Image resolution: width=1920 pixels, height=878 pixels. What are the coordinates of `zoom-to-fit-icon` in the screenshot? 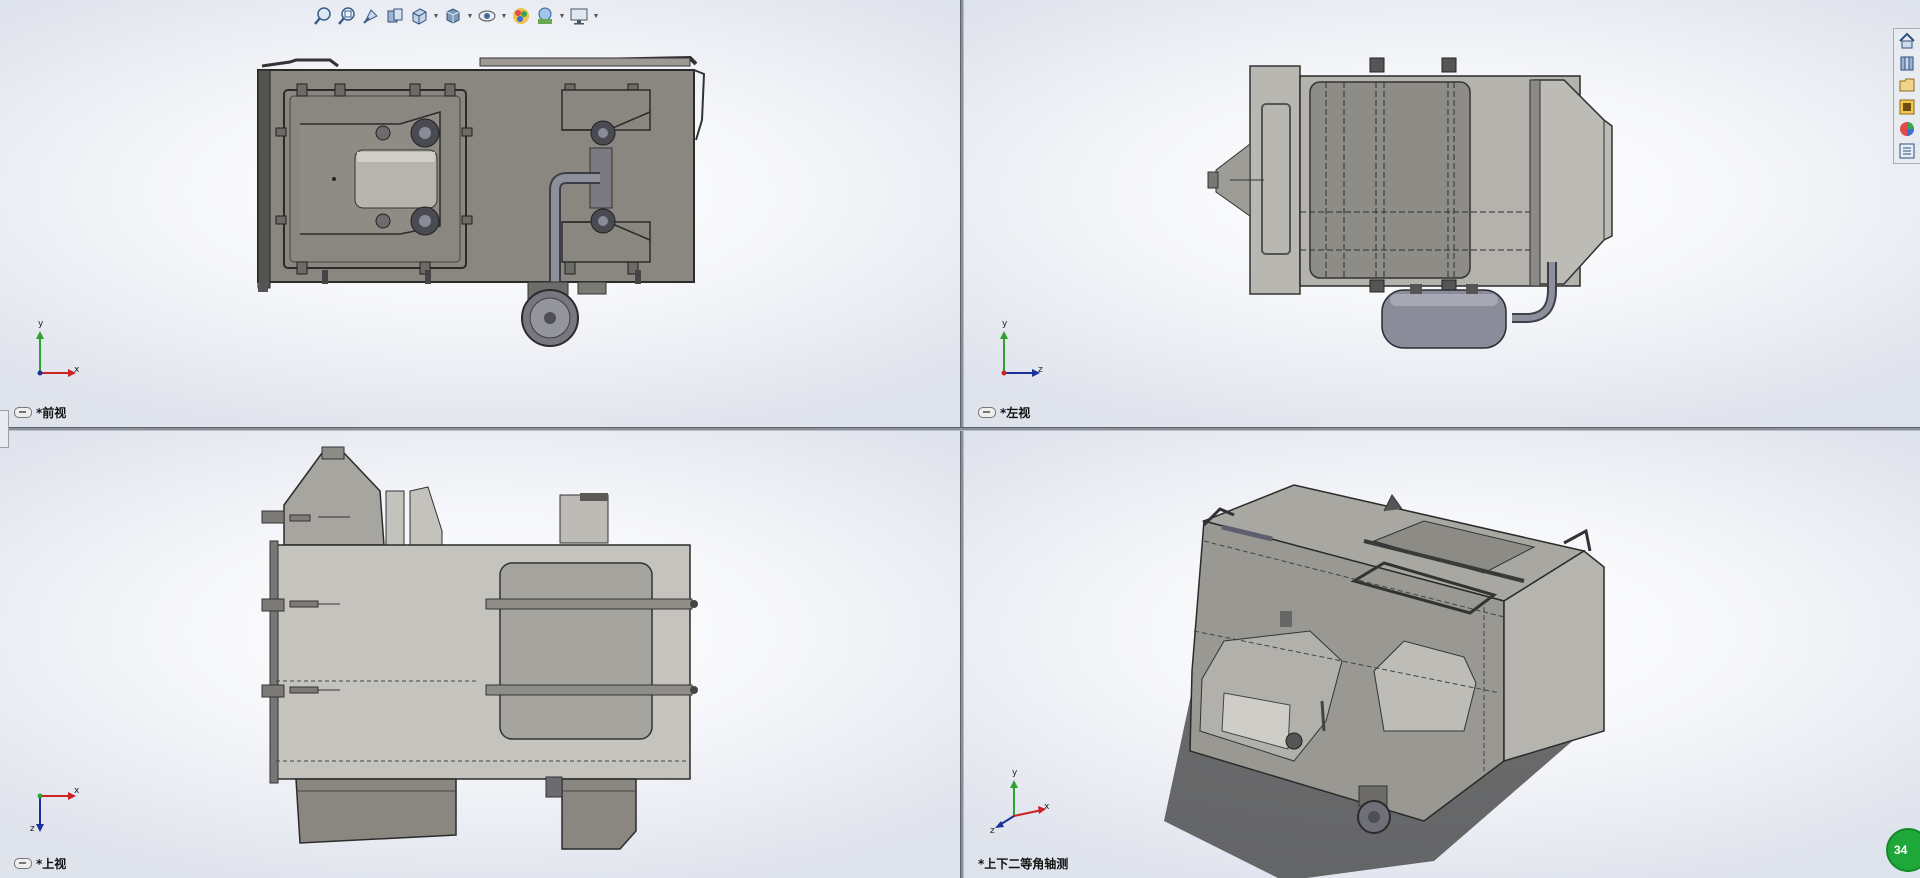 It's located at (323, 16).